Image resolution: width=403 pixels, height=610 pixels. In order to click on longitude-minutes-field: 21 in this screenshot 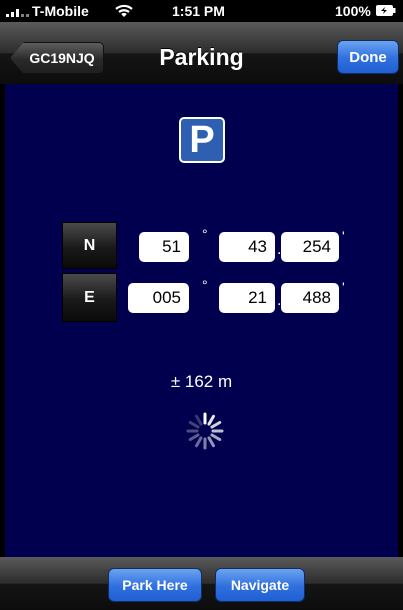, I will do `click(247, 298)`.